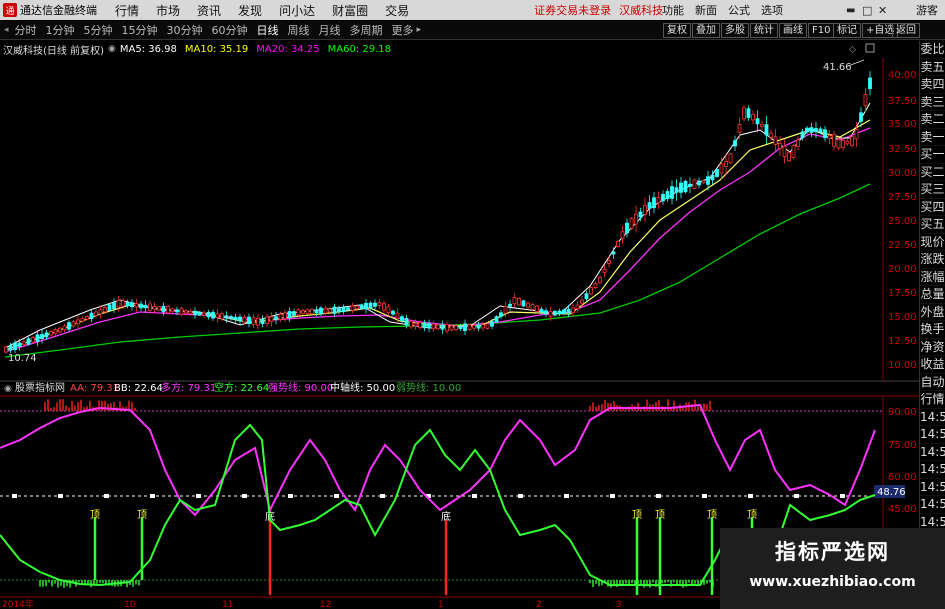 The height and width of the screenshot is (609, 945). Describe the element at coordinates (932, 67) in the screenshot. I see `sidebar-item: 卖五` at that location.